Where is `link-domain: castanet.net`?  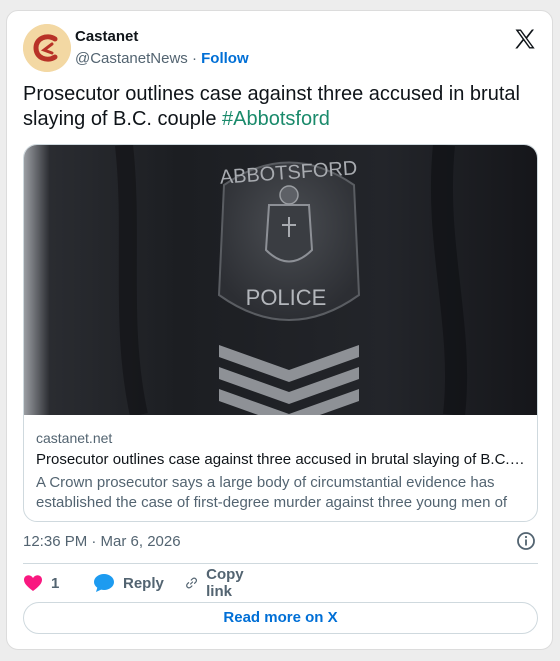
link-domain: castanet.net is located at coordinates (74, 438).